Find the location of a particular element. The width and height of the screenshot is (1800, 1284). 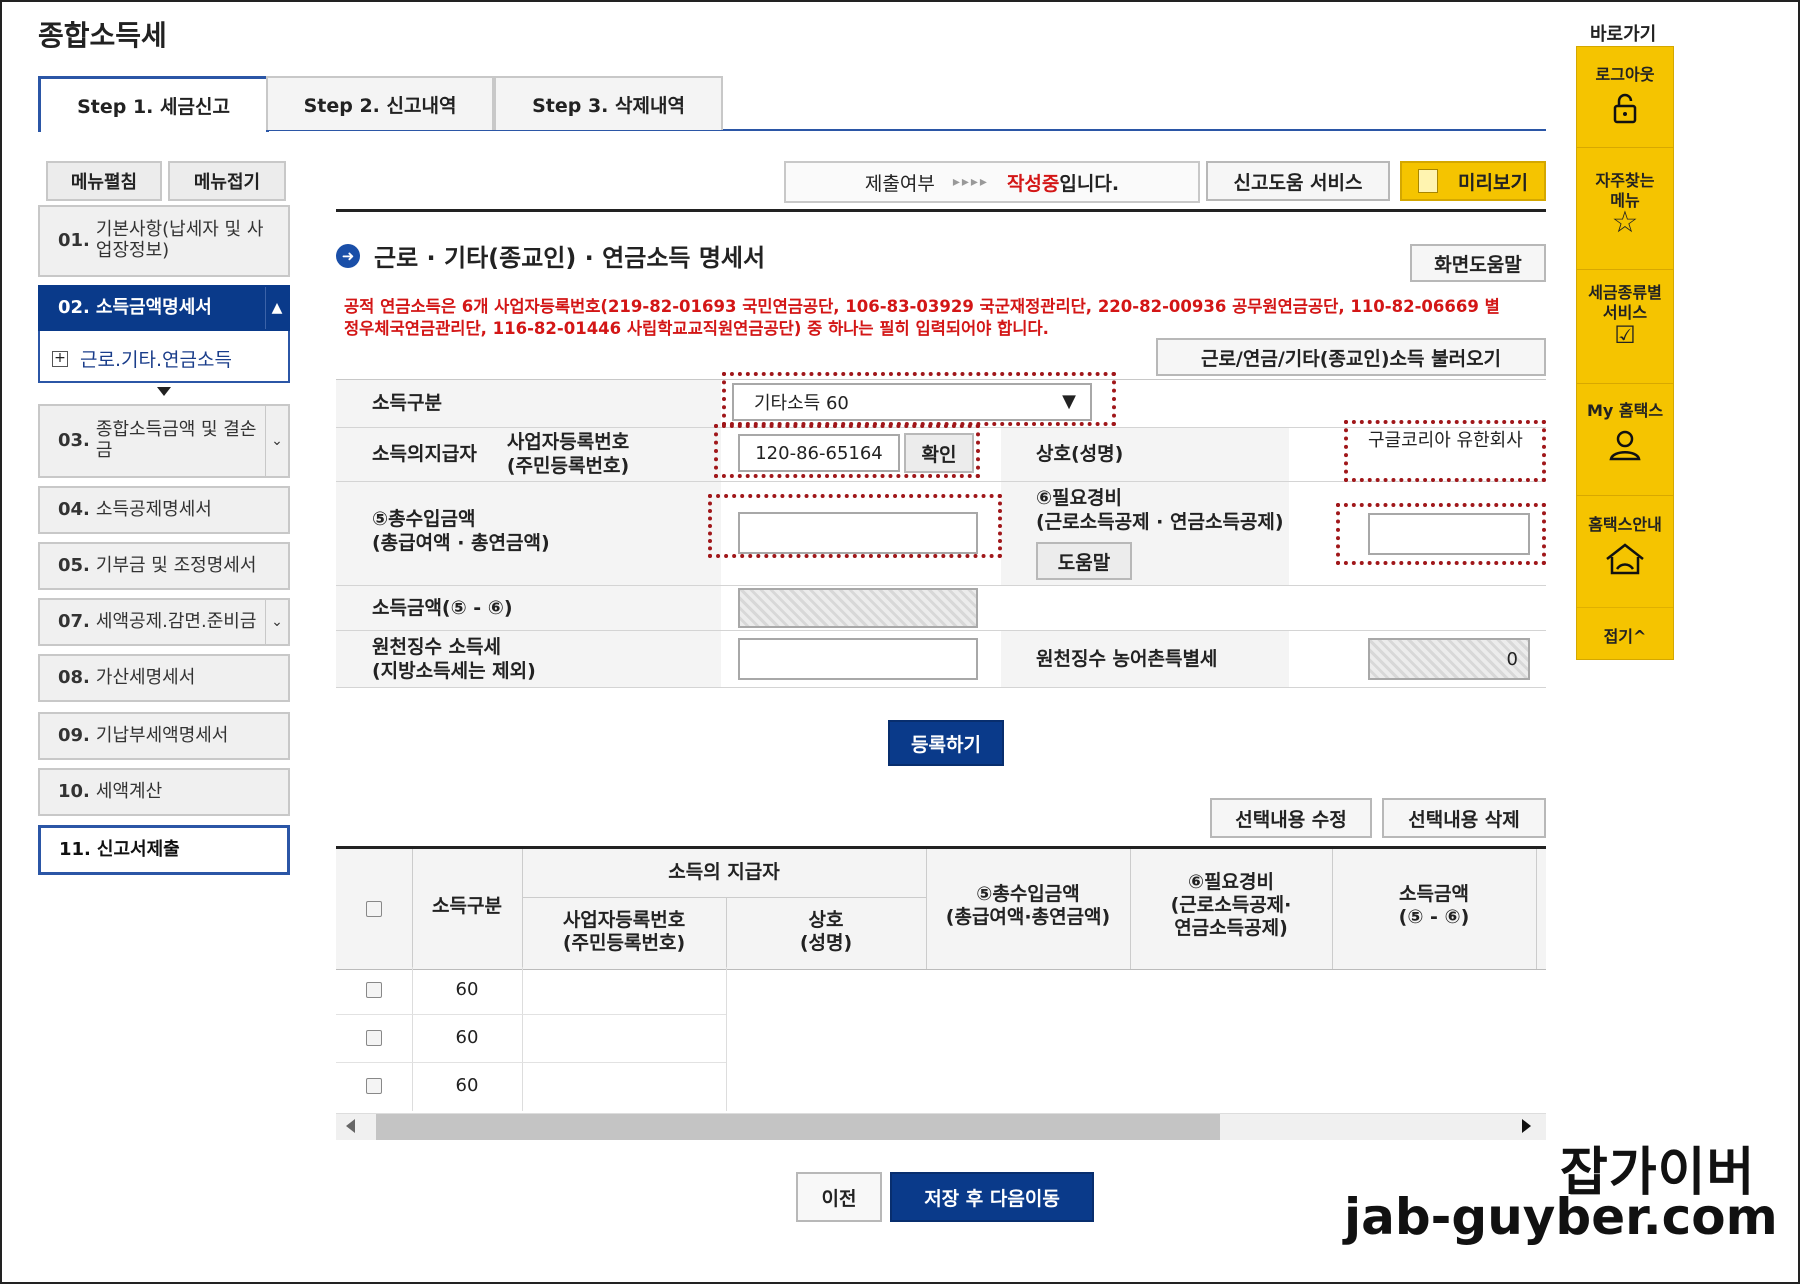

scroll-right-icon is located at coordinates (1526, 1126).